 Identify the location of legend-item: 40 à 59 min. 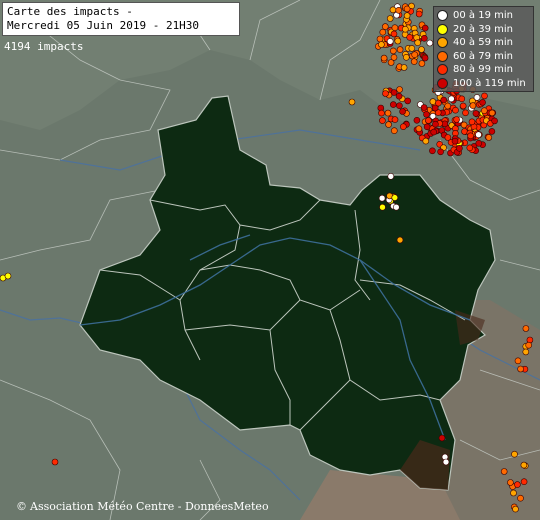
(483, 43).